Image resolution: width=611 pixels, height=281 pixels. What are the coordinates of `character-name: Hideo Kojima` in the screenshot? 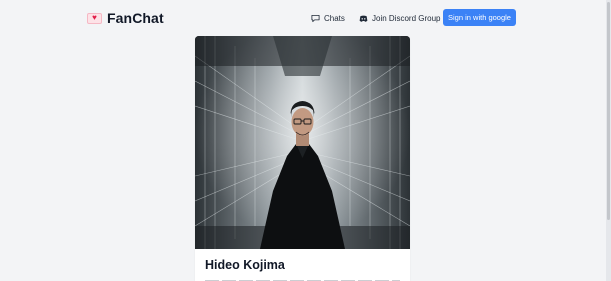 It's located at (245, 265).